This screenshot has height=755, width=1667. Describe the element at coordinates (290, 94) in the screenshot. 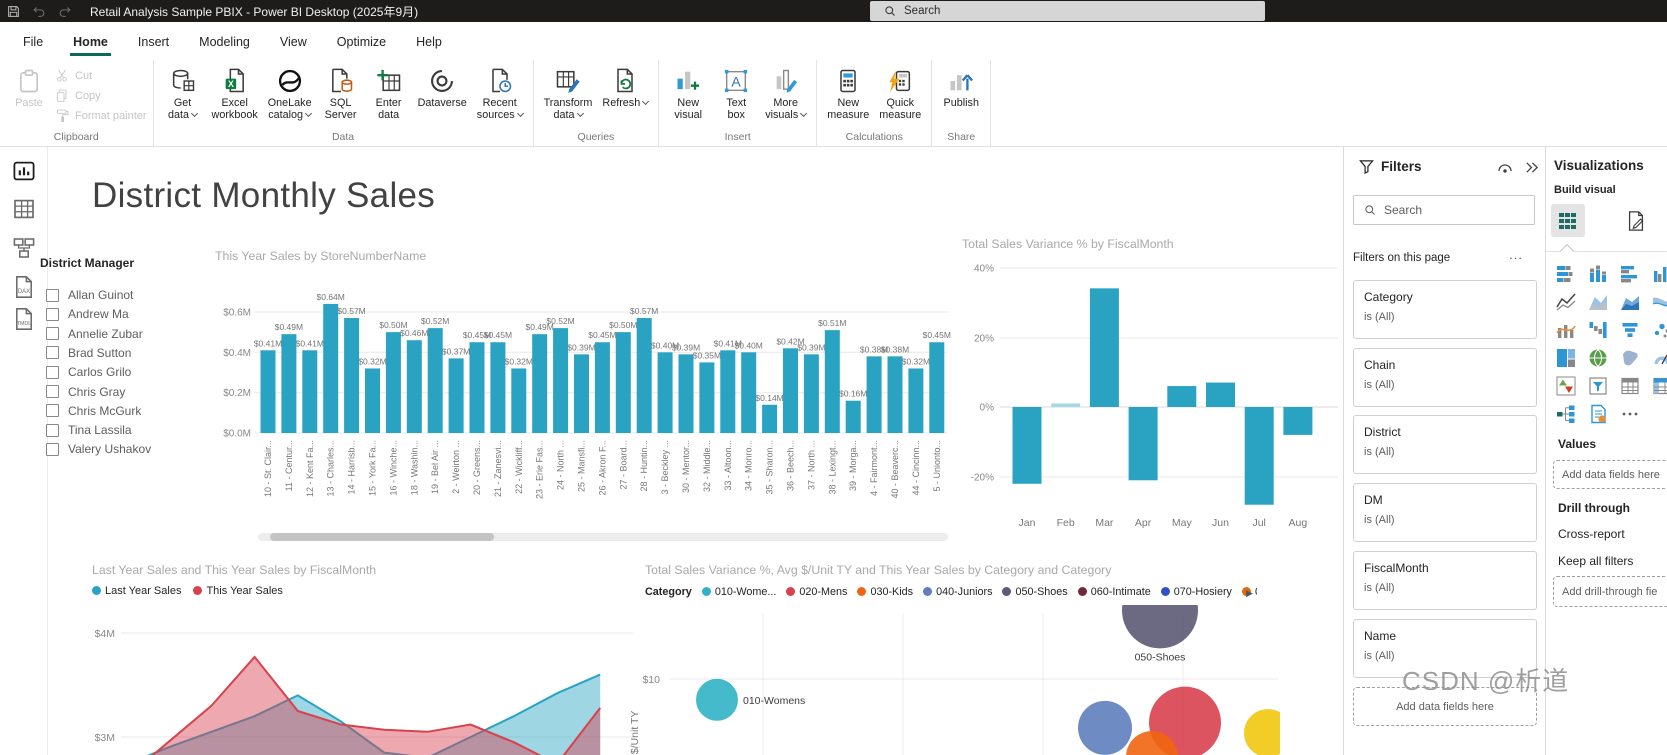

I see `onelake-catalog-button: OneLake catalog` at that location.